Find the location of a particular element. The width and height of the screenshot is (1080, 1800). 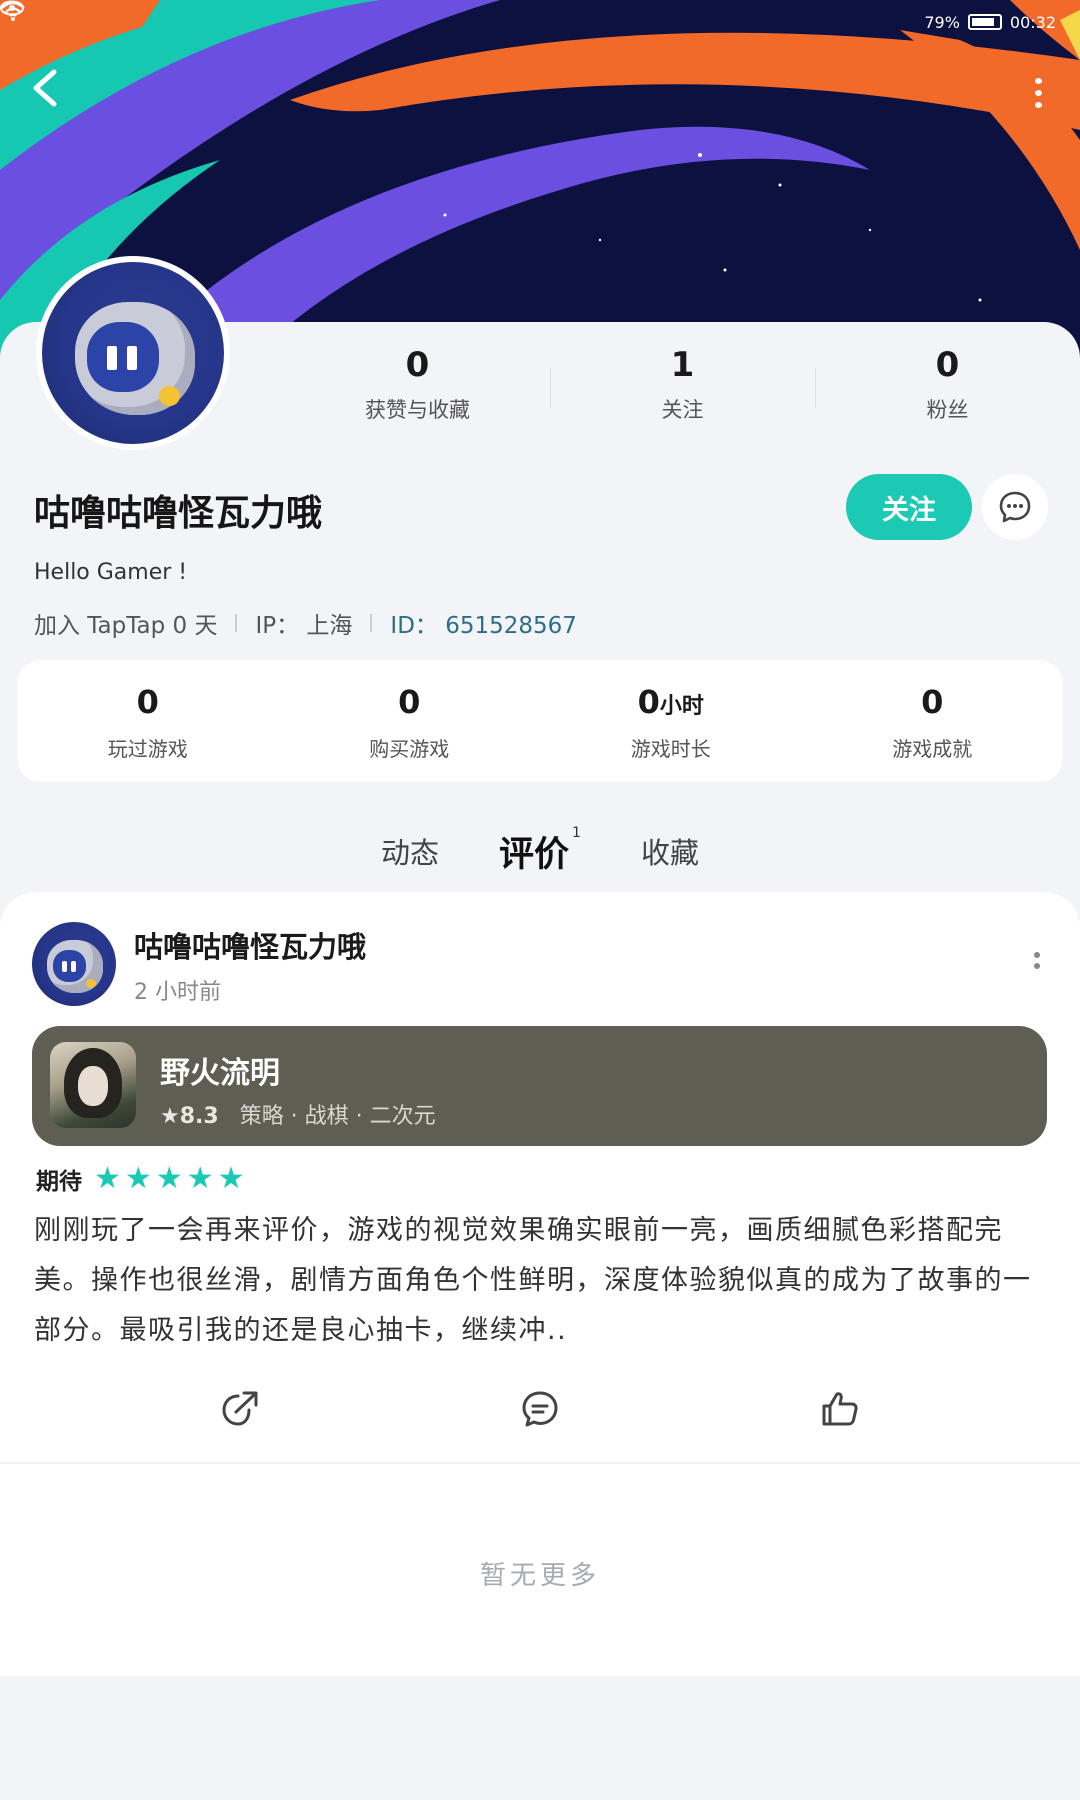

battery-icon is located at coordinates (984, 22).